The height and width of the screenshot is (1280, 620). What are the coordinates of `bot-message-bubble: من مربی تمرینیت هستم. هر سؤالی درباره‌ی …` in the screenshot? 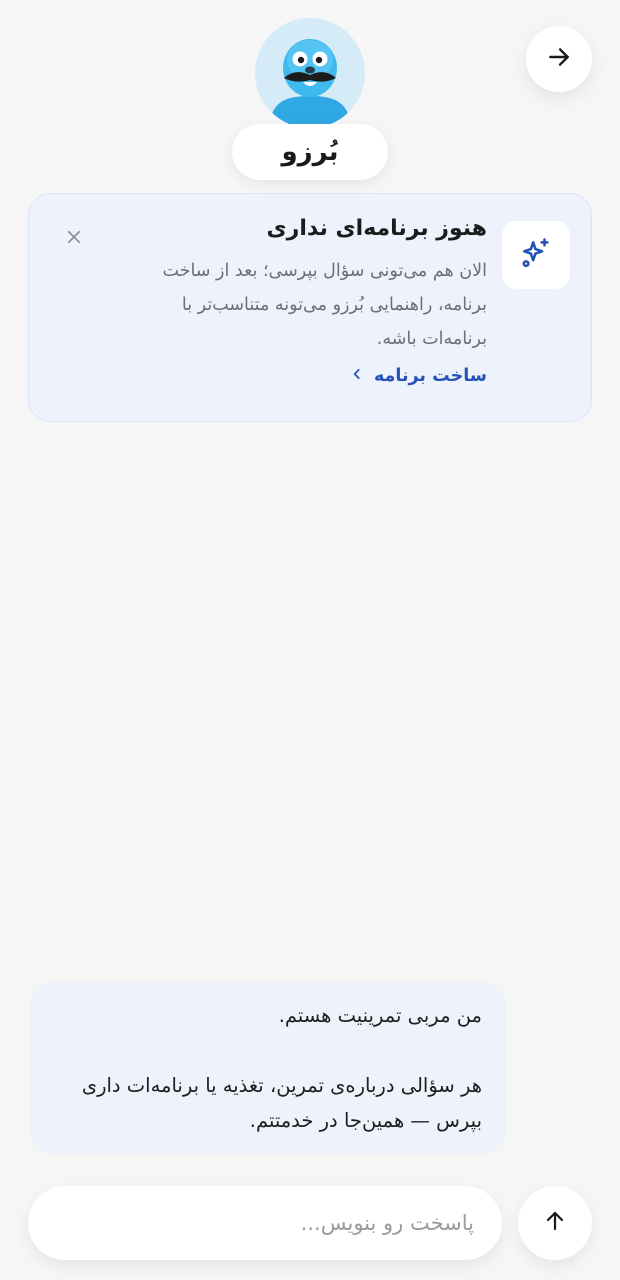 It's located at (268, 1068).